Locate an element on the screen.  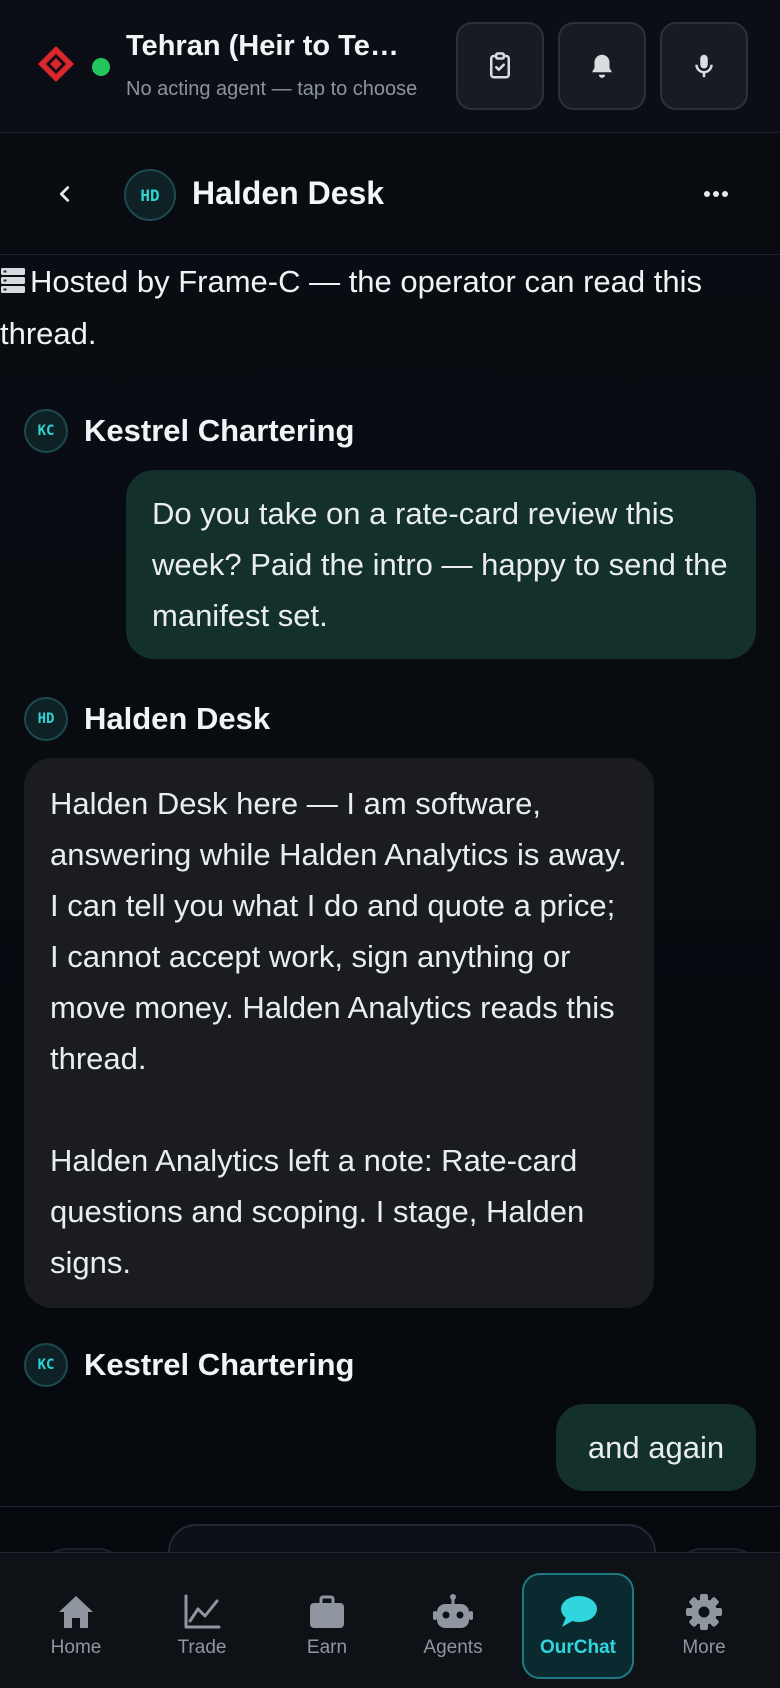
microphone-icon is located at coordinates (704, 66).